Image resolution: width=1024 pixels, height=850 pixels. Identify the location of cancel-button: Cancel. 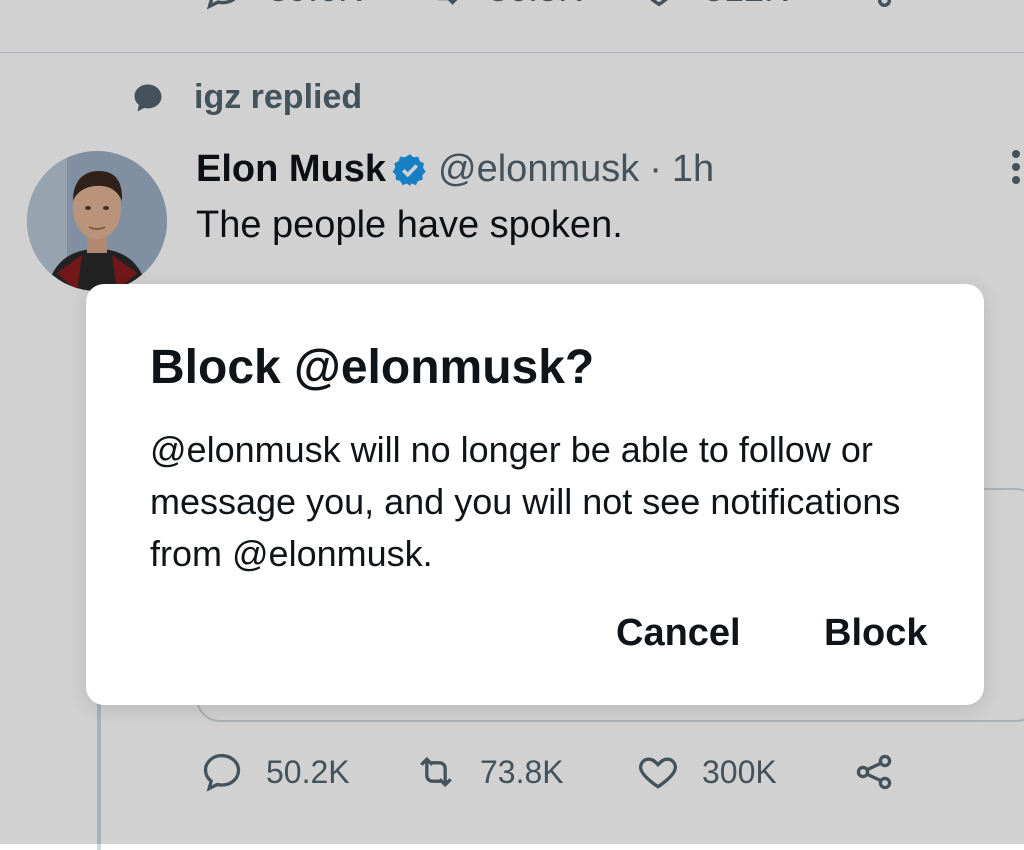
(678, 633).